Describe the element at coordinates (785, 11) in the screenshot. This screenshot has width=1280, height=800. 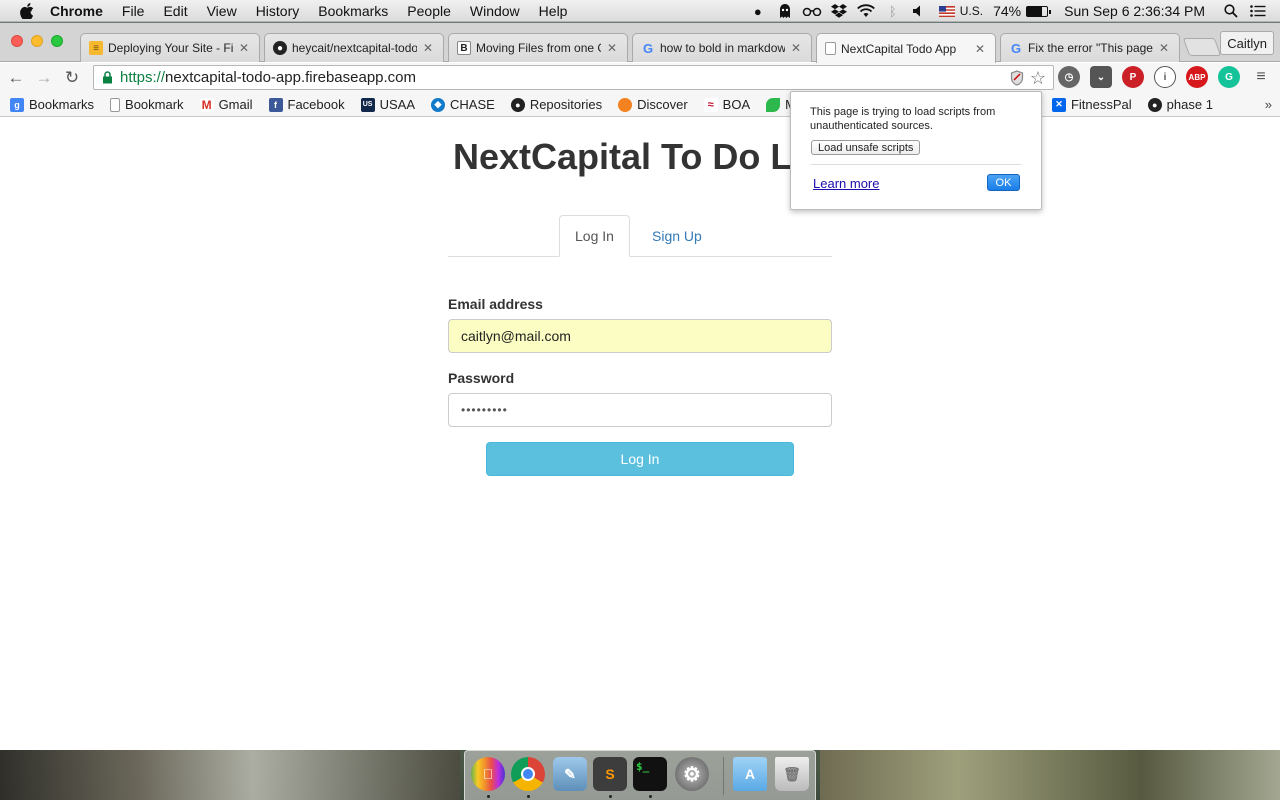
I see `ghost-icon` at that location.